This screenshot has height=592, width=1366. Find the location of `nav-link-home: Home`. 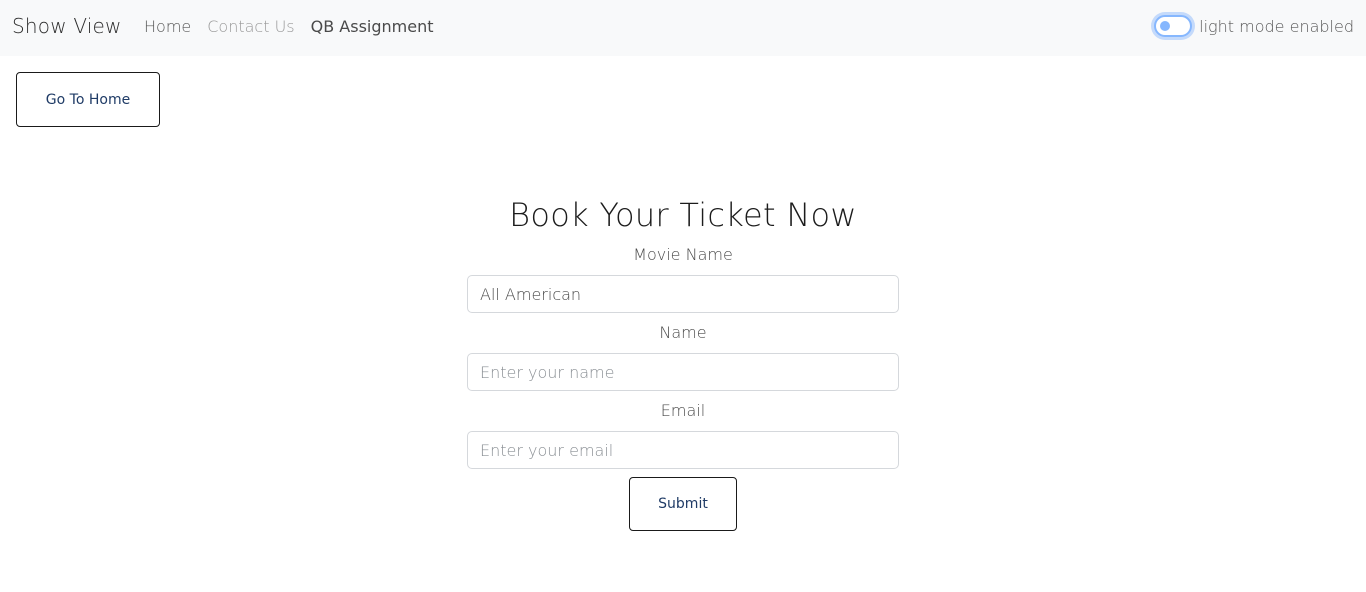

nav-link-home: Home is located at coordinates (167, 26).